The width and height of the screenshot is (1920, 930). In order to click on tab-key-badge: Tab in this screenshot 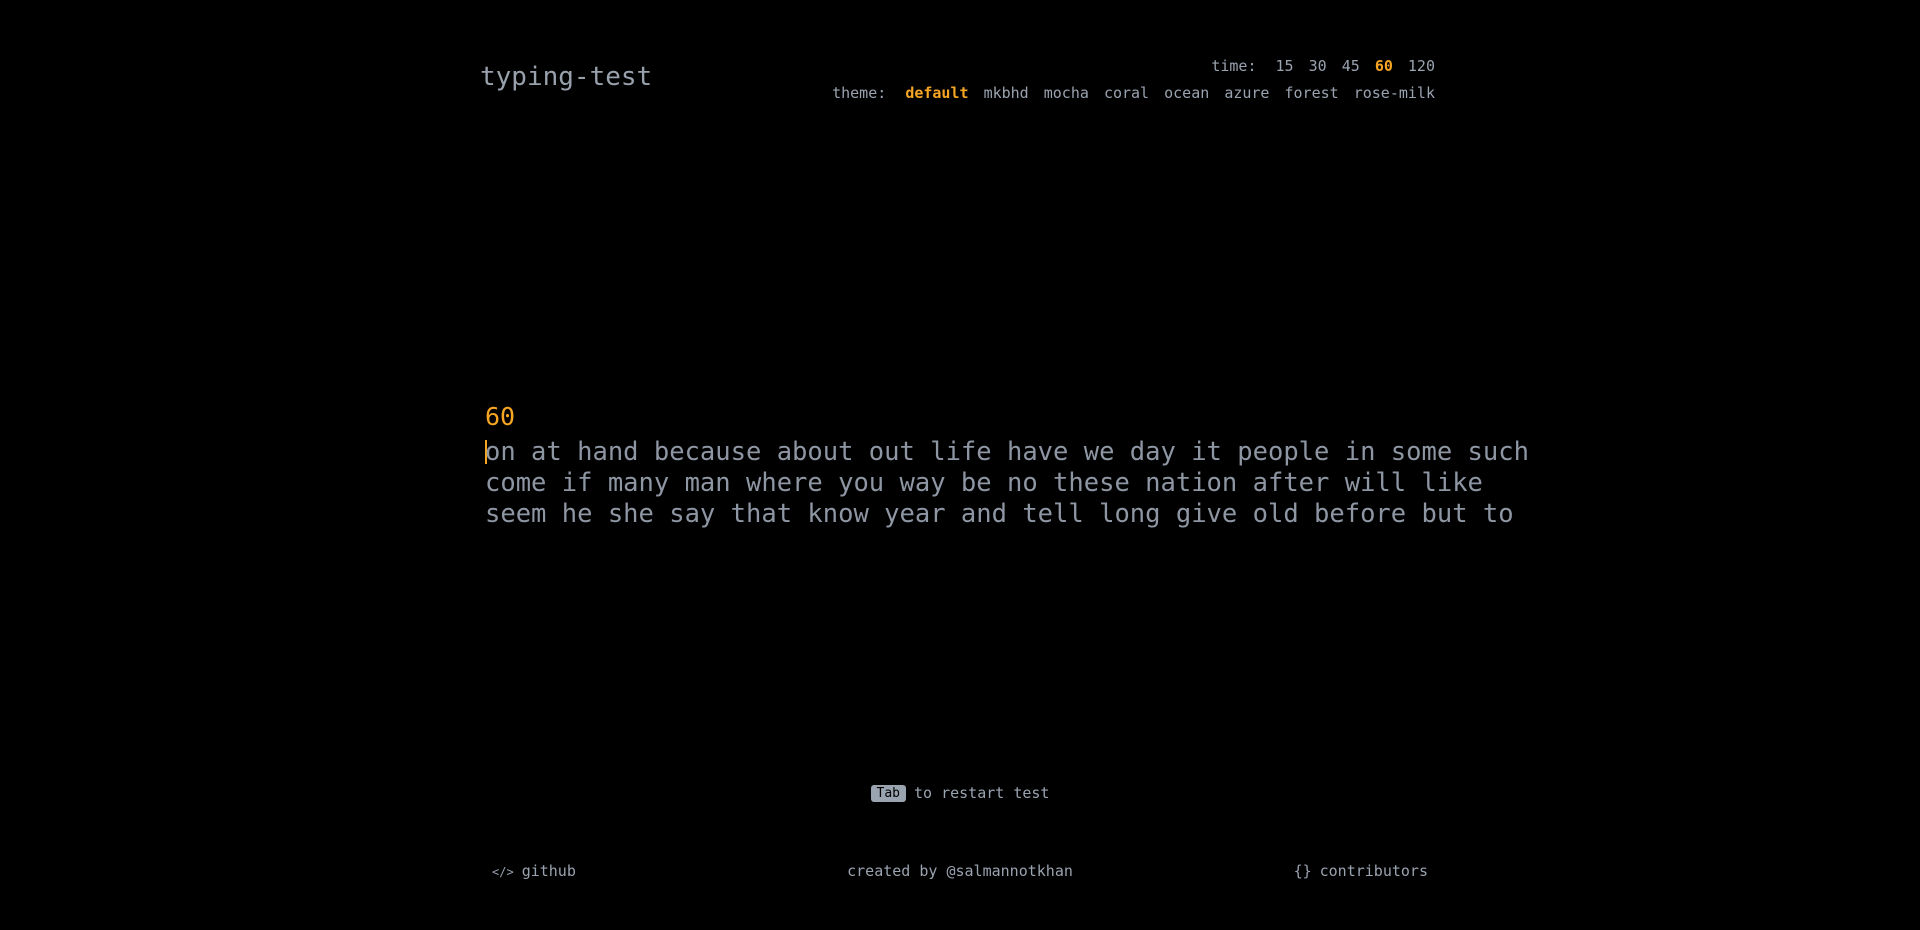, I will do `click(888, 793)`.